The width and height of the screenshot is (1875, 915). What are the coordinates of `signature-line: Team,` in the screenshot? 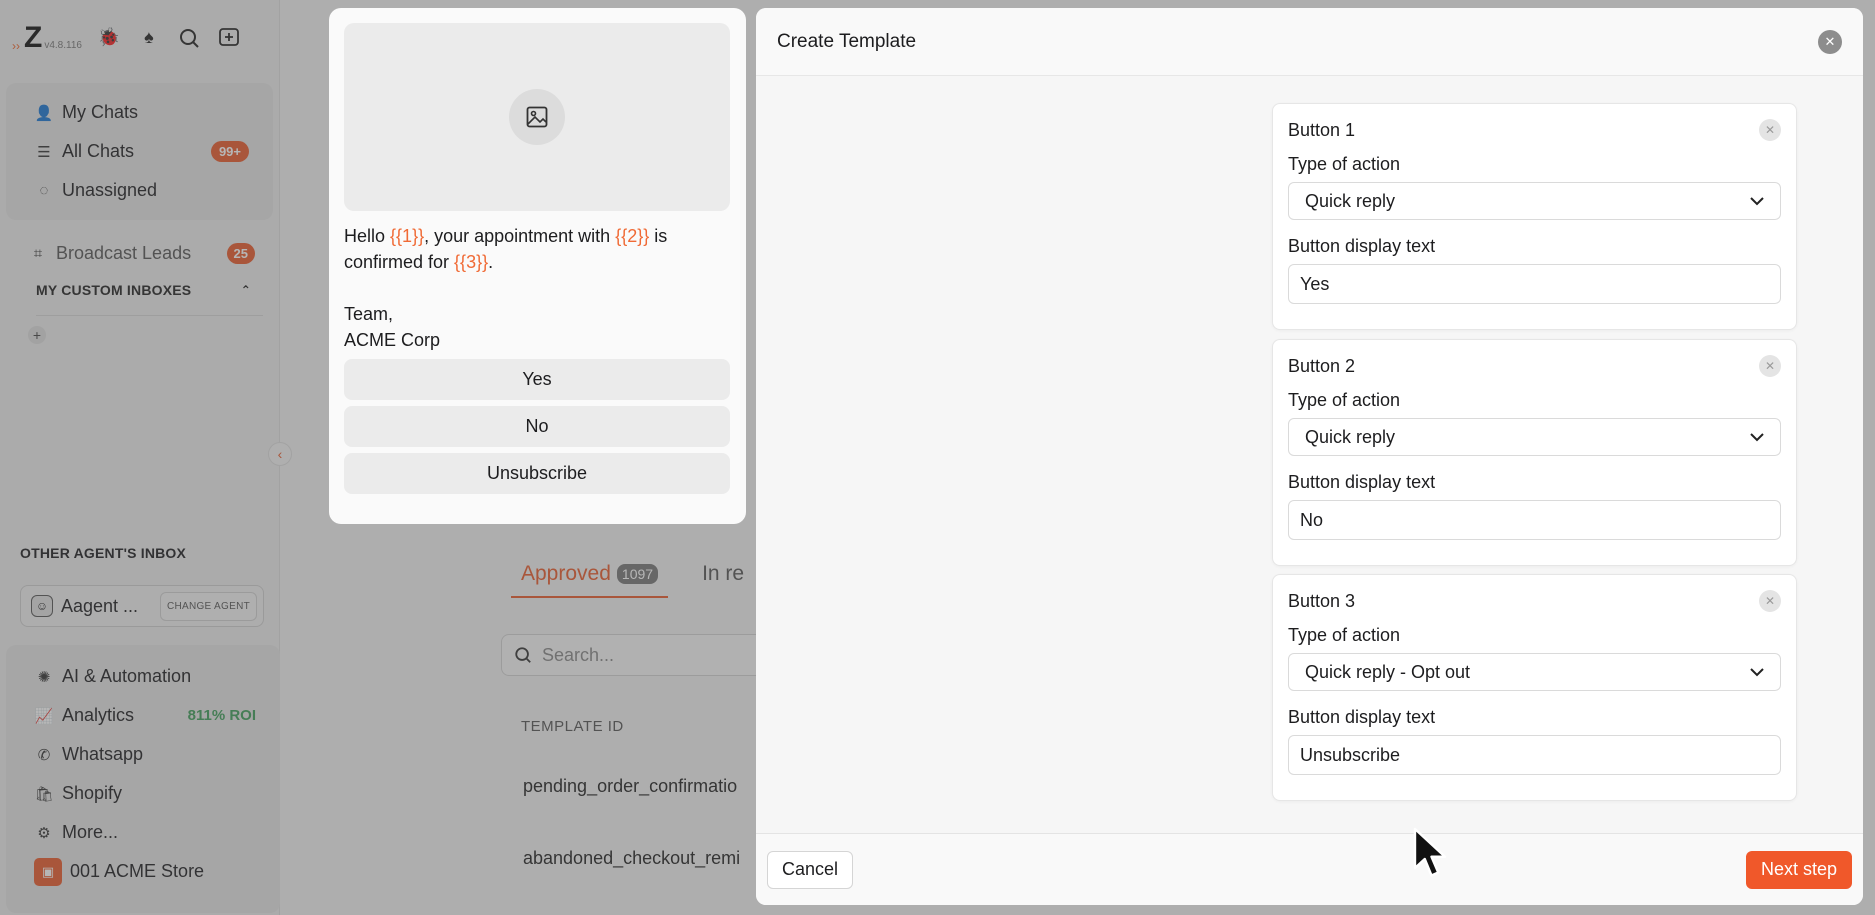 It's located at (369, 314).